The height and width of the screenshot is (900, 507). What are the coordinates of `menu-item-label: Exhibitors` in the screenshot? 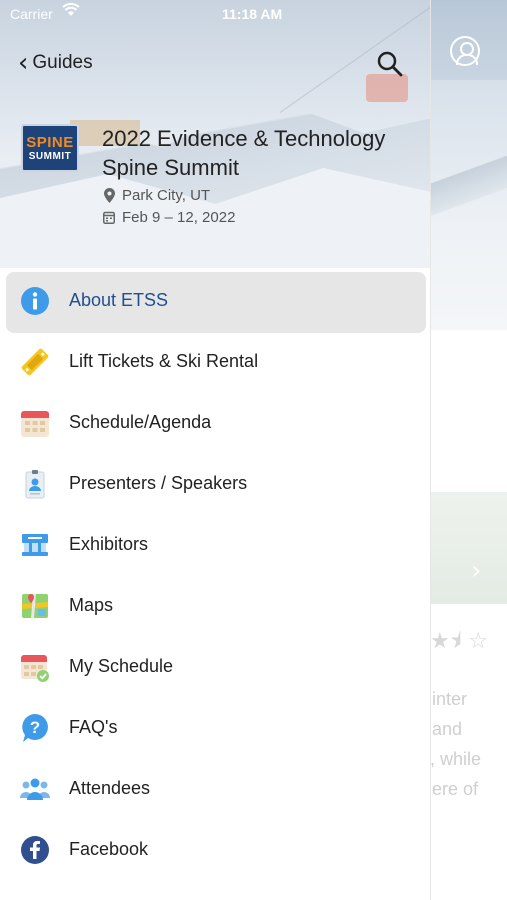 It's located at (109, 544).